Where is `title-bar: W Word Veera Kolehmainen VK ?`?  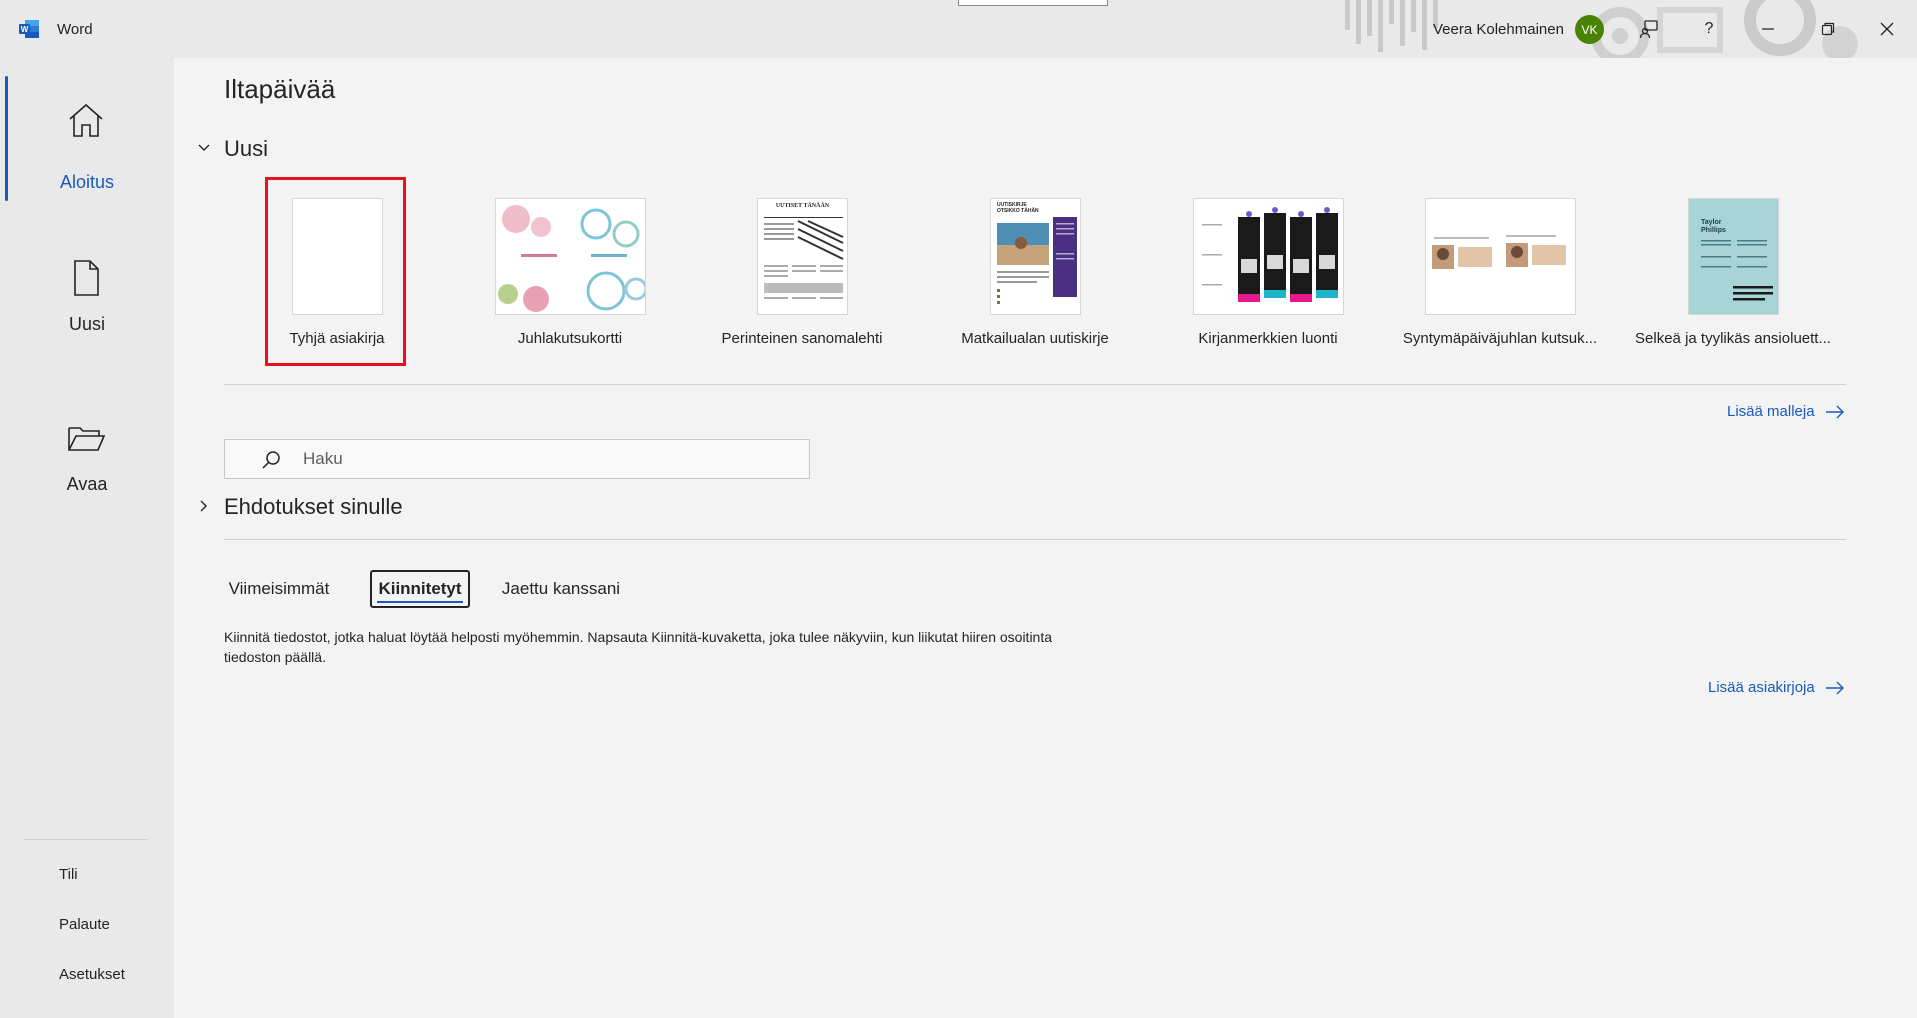
title-bar: W Word Veera Kolehmainen VK ? is located at coordinates (958, 29).